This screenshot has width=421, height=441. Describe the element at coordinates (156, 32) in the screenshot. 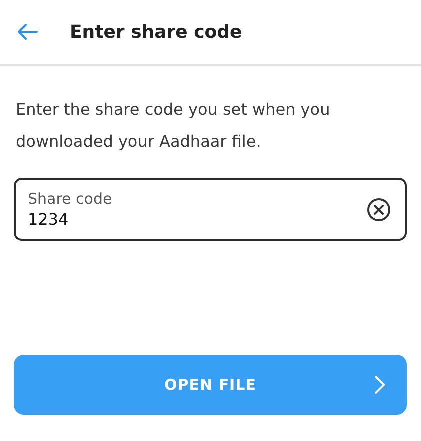

I see `page-title: Enter share code` at that location.